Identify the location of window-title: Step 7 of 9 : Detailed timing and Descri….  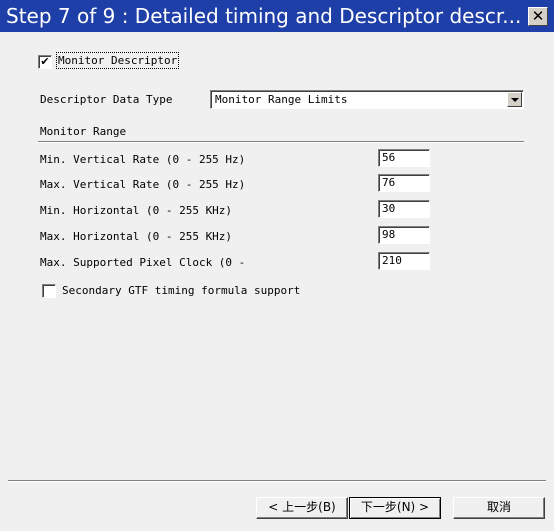
(264, 16).